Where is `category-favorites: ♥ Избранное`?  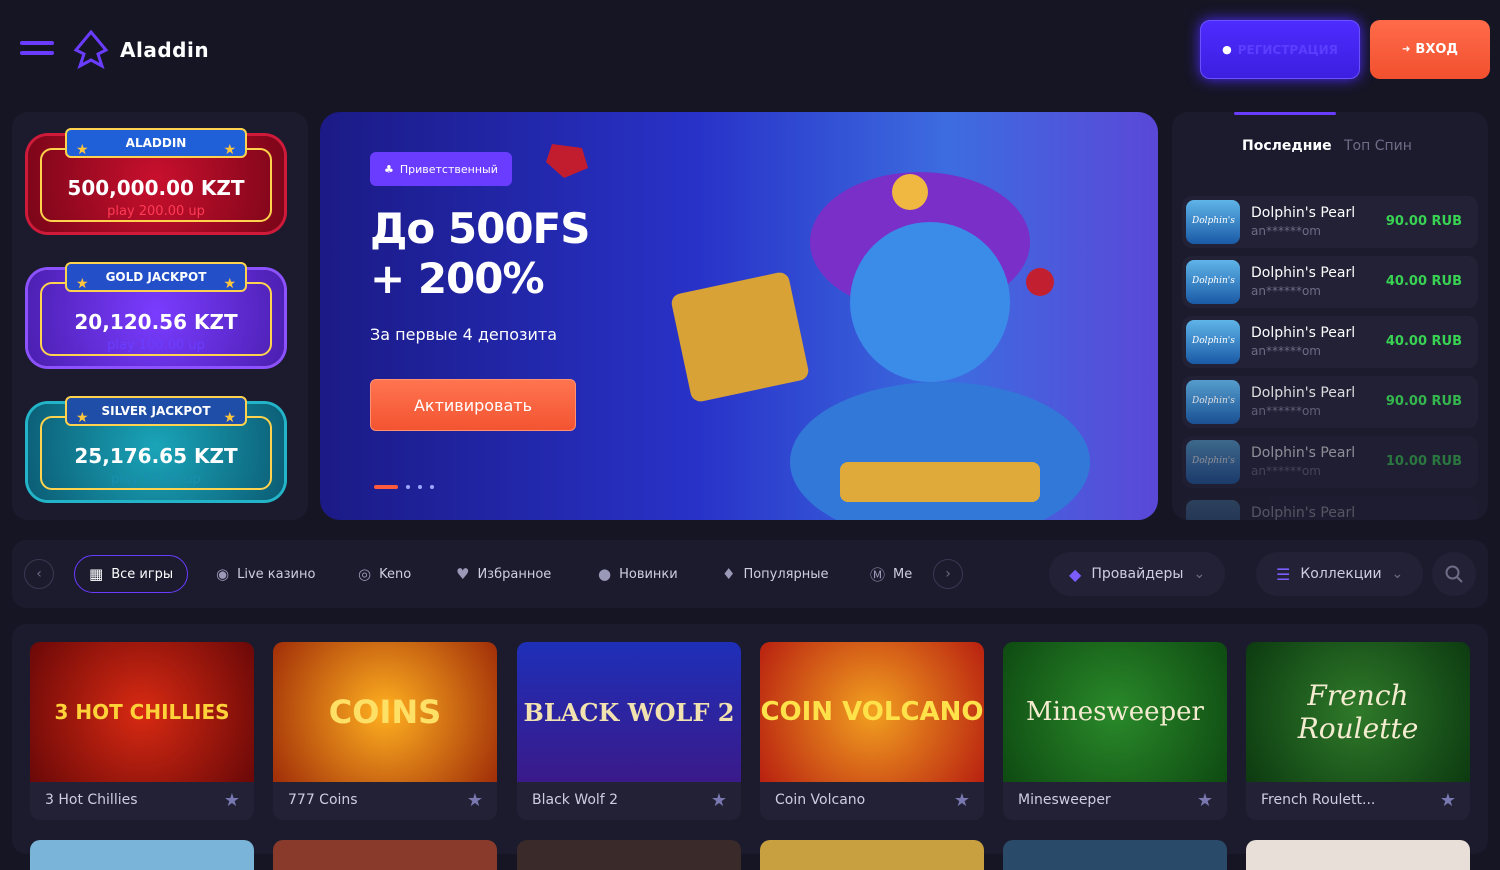 category-favorites: ♥ Избранное is located at coordinates (503, 574).